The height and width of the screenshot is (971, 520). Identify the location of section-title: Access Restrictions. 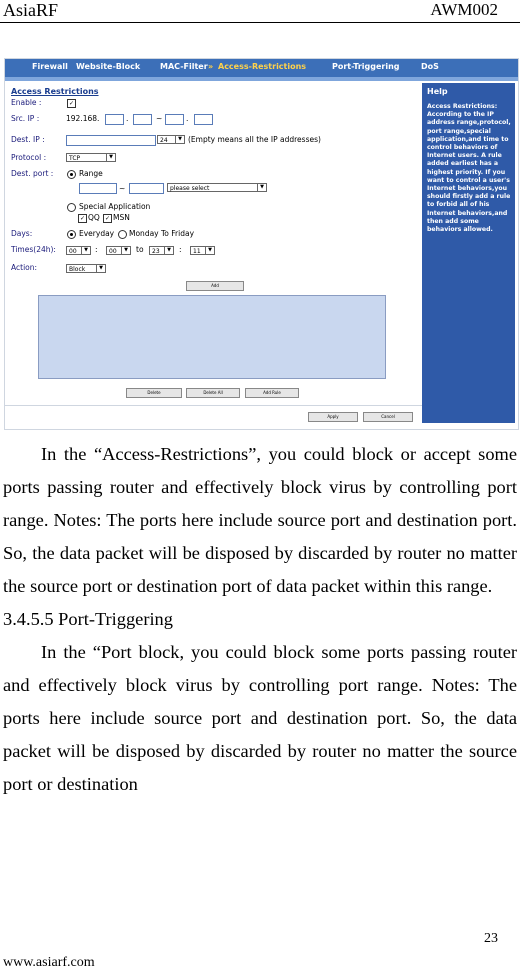
(55, 91).